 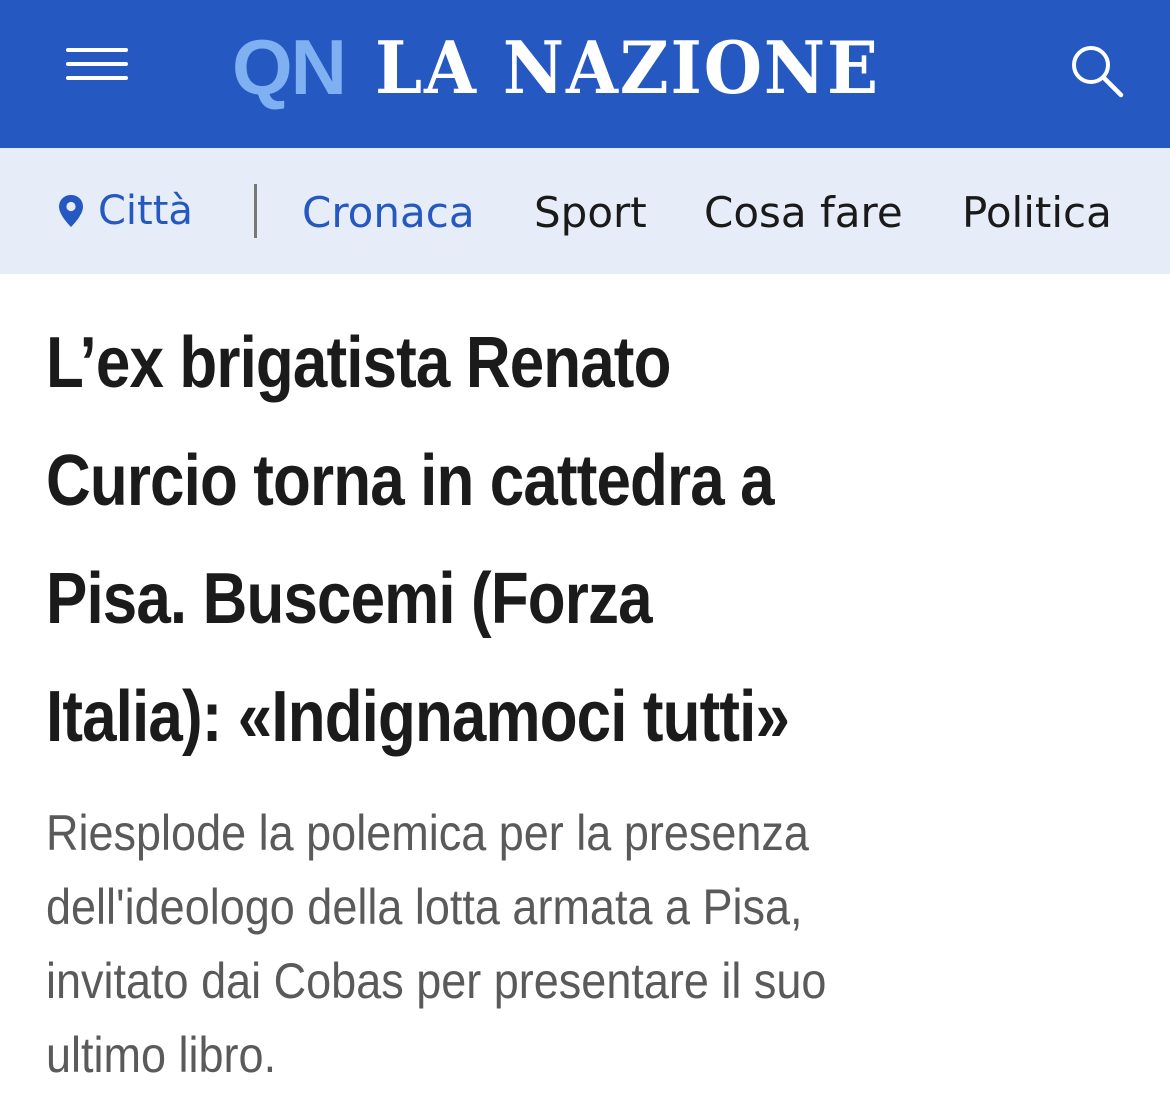 What do you see at coordinates (289, 66) in the screenshot?
I see `logo-prefix: QN` at bounding box center [289, 66].